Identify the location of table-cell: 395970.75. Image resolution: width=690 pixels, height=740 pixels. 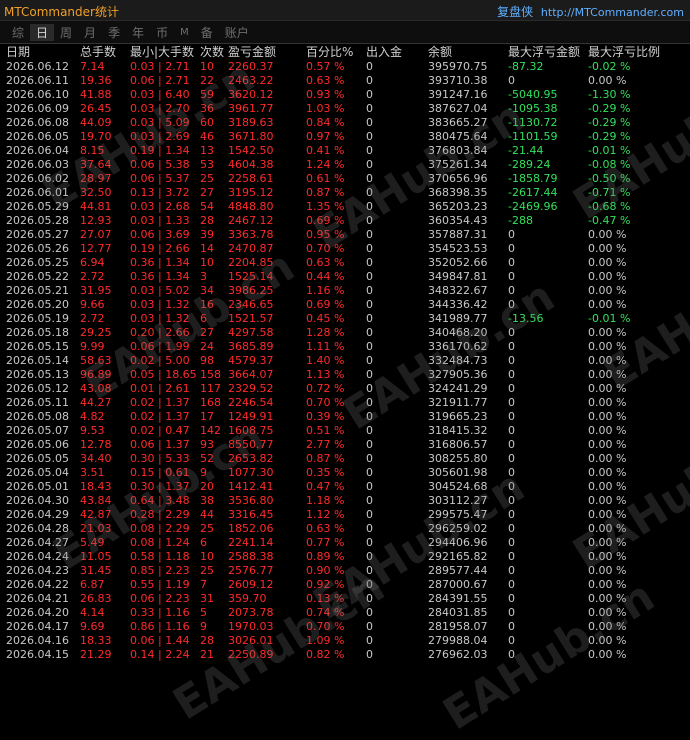
(458, 66).